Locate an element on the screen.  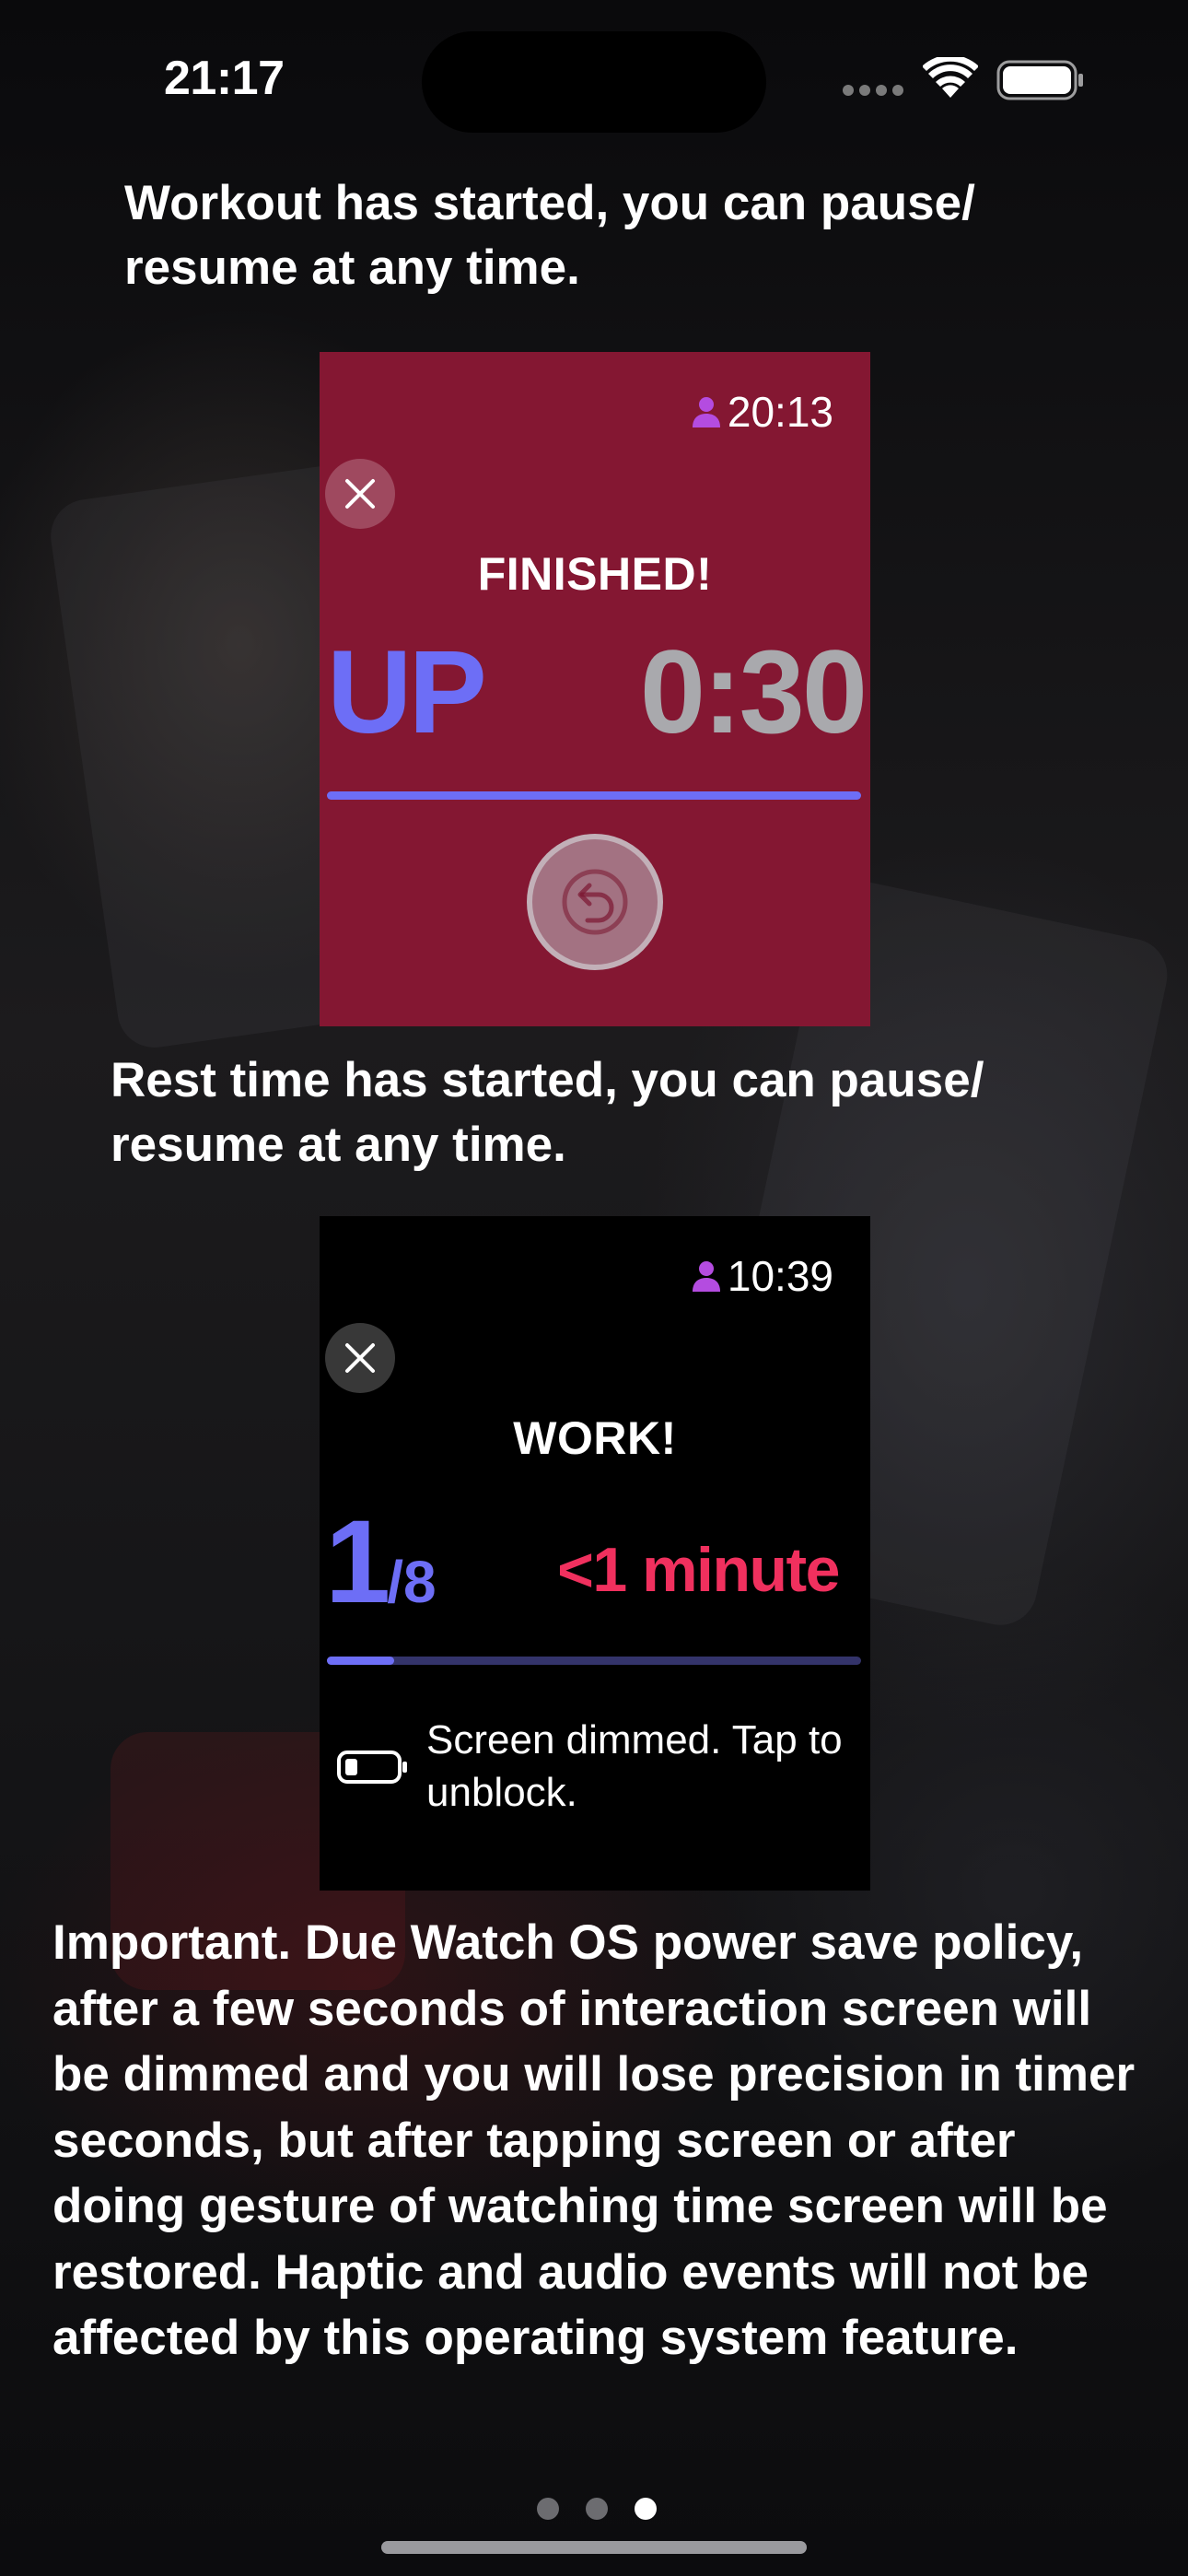
watch-clock: 10:39 is located at coordinates (762, 1276).